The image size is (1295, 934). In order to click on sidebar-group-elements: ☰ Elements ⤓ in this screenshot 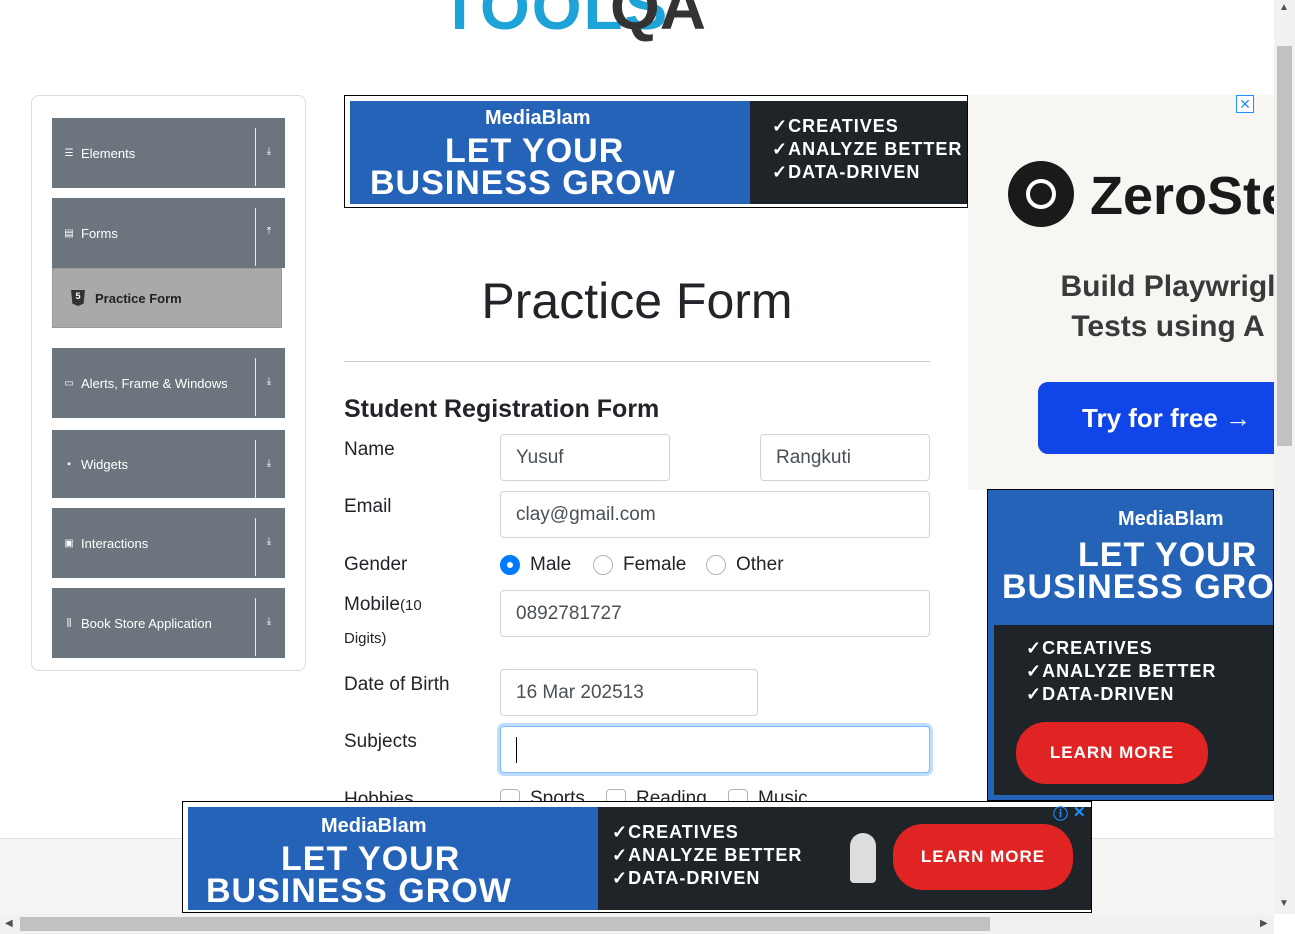, I will do `click(168, 153)`.